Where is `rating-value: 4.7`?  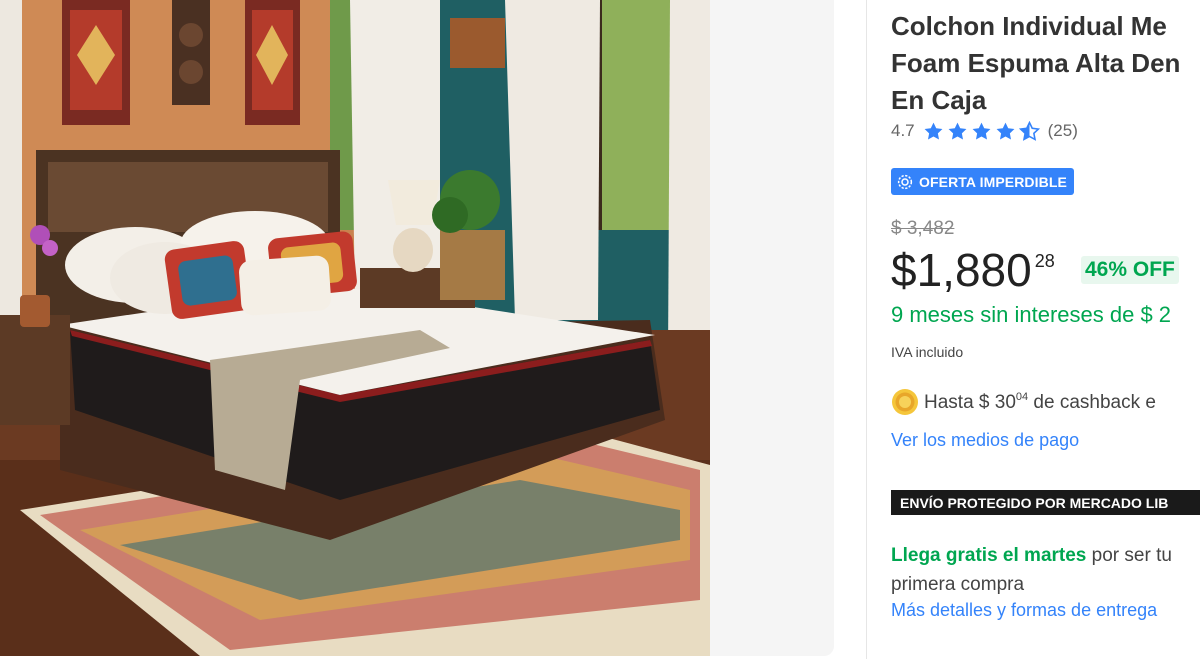 rating-value: 4.7 is located at coordinates (903, 130).